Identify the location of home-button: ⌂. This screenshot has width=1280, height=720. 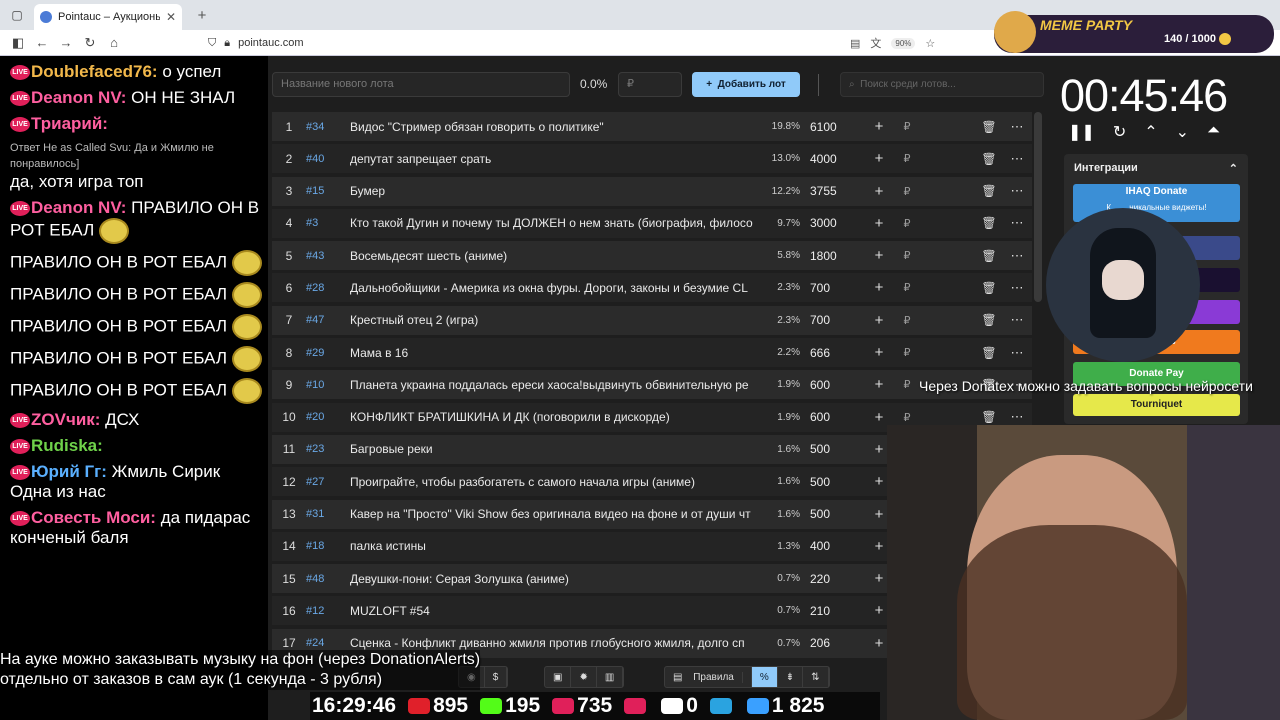
(114, 43).